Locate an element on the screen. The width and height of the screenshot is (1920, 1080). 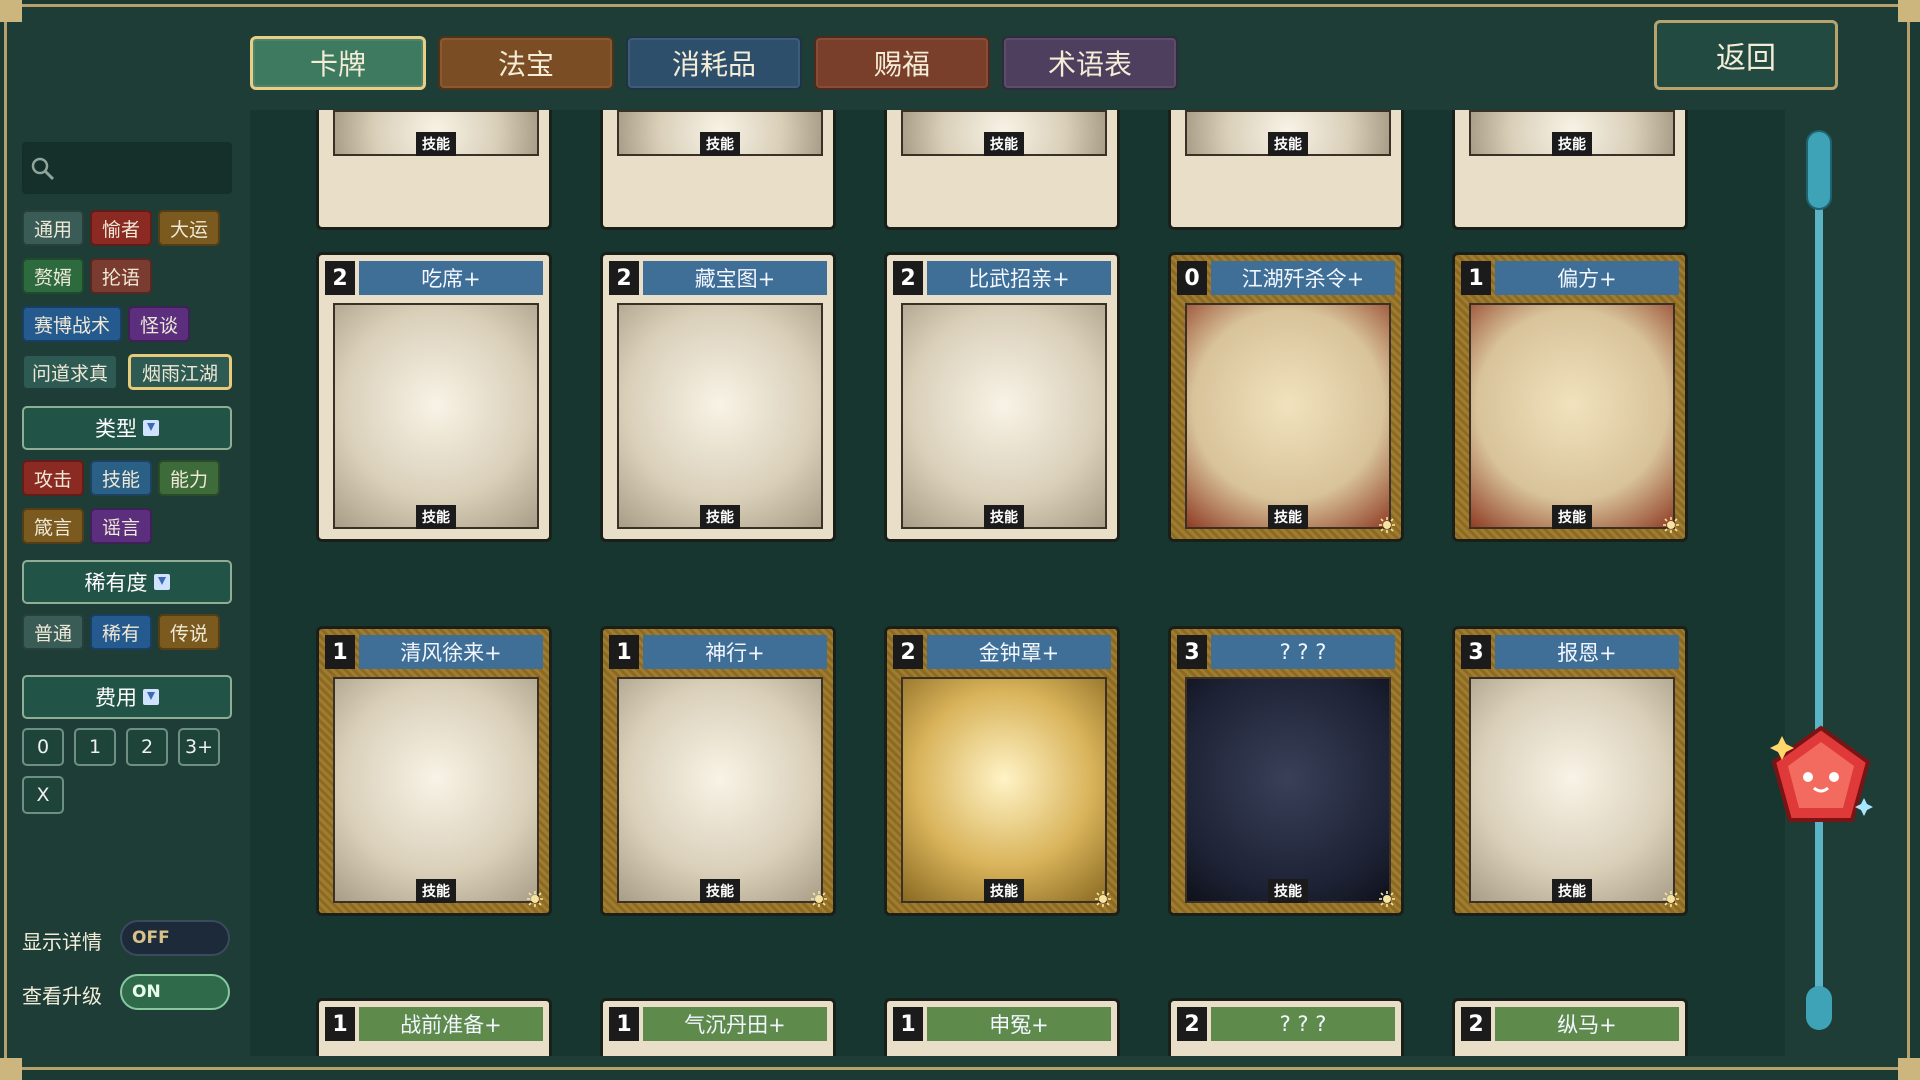
card-art-map: 技能 is located at coordinates (720, 416).